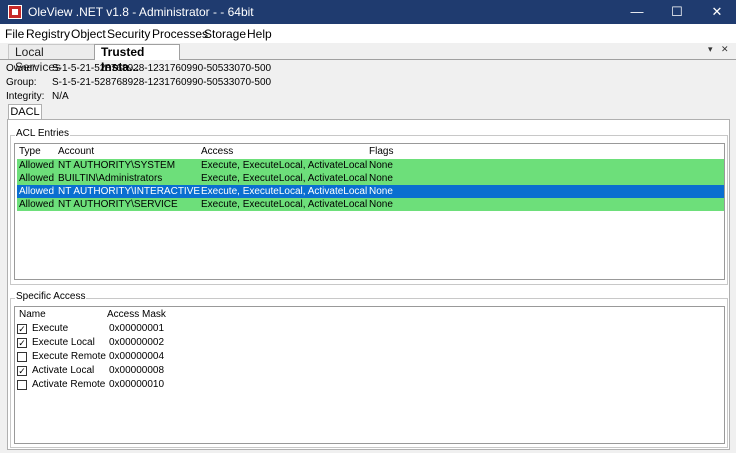 Image resolution: width=736 pixels, height=453 pixels. I want to click on access-row: ✓ Execute Local 0x00000002, so click(117, 343).